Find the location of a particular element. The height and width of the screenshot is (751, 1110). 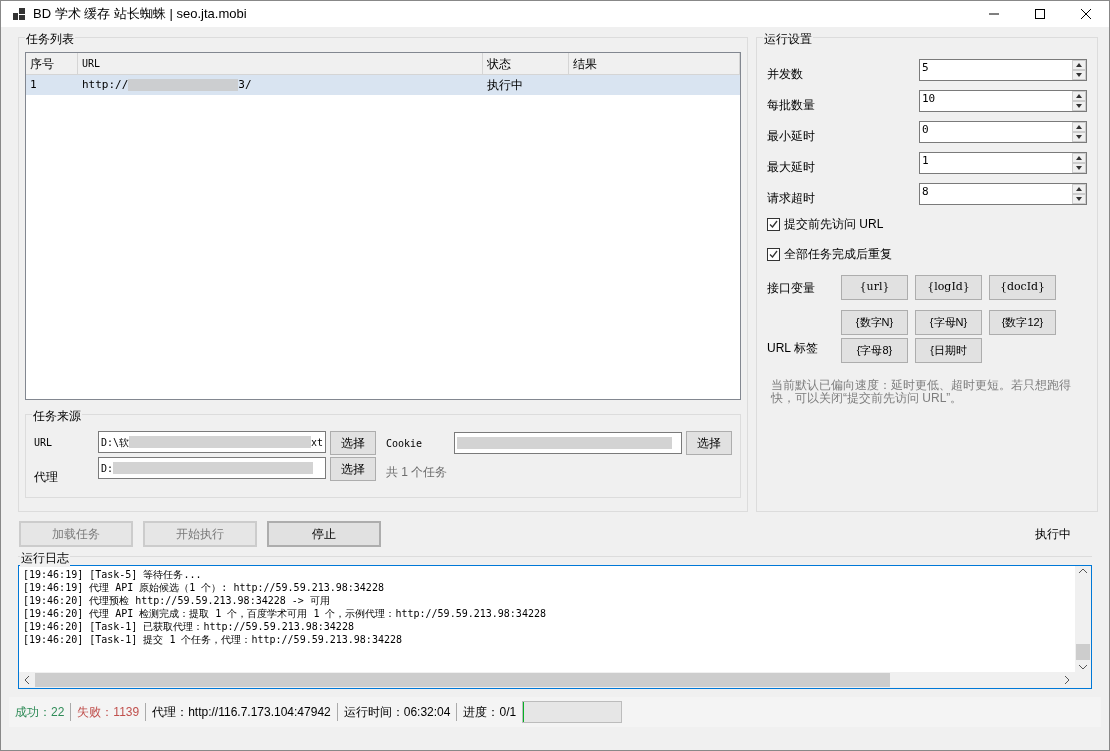

checkbox-label: 全部任务完成后重复 is located at coordinates (838, 254).